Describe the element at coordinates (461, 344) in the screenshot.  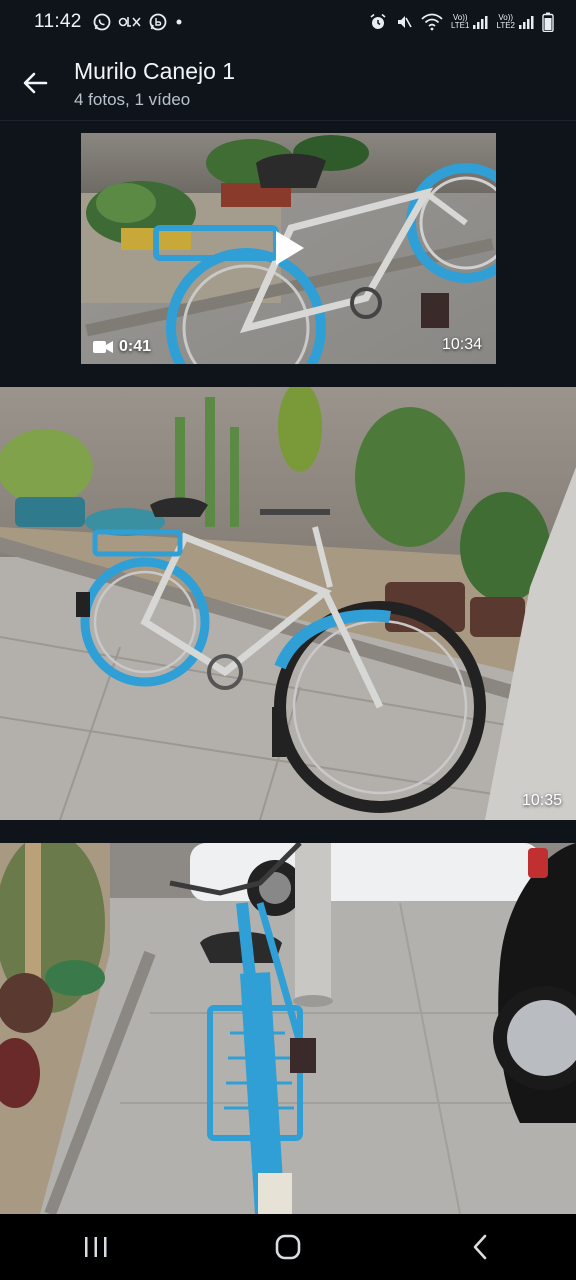
I see `video-timestamp: 10:34` at that location.